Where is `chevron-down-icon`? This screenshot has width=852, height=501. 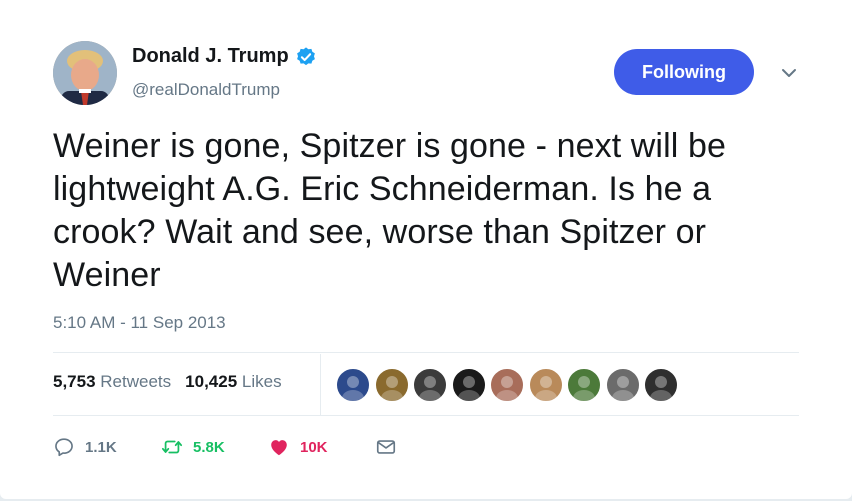
chevron-down-icon is located at coordinates (789, 73).